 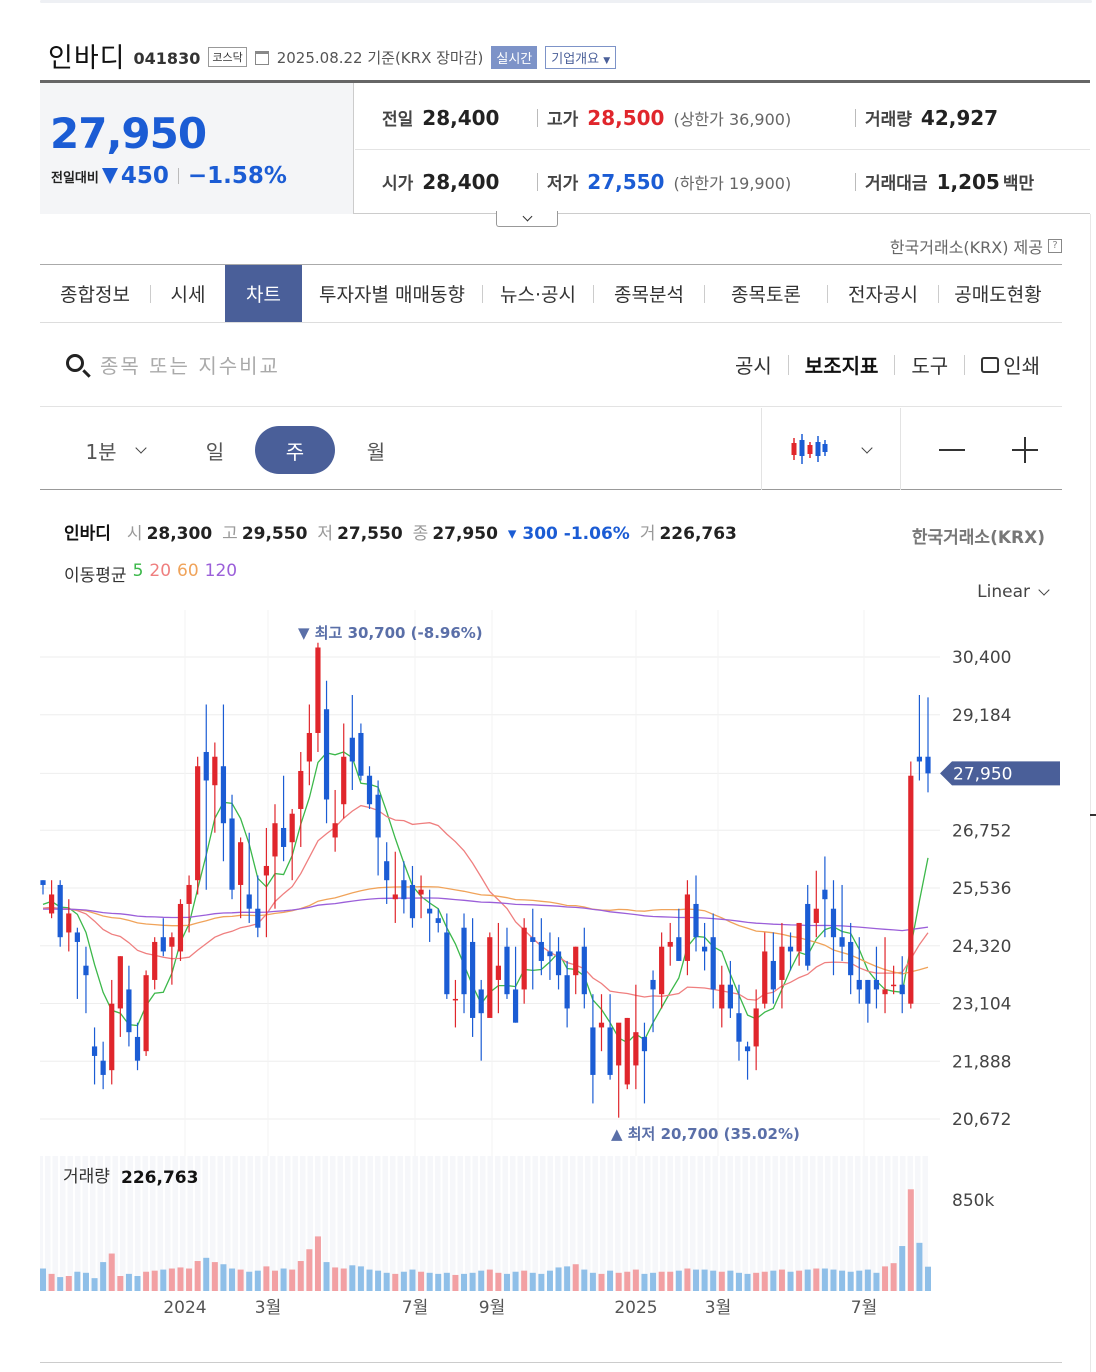 What do you see at coordinates (809, 449) in the screenshot?
I see `candle-type-icon` at bounding box center [809, 449].